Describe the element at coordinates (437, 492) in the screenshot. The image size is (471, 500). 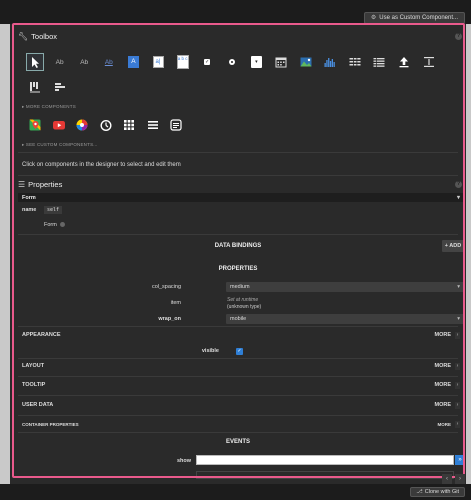
I see `clone-with-git-button: ⎇ Clone with Git` at that location.